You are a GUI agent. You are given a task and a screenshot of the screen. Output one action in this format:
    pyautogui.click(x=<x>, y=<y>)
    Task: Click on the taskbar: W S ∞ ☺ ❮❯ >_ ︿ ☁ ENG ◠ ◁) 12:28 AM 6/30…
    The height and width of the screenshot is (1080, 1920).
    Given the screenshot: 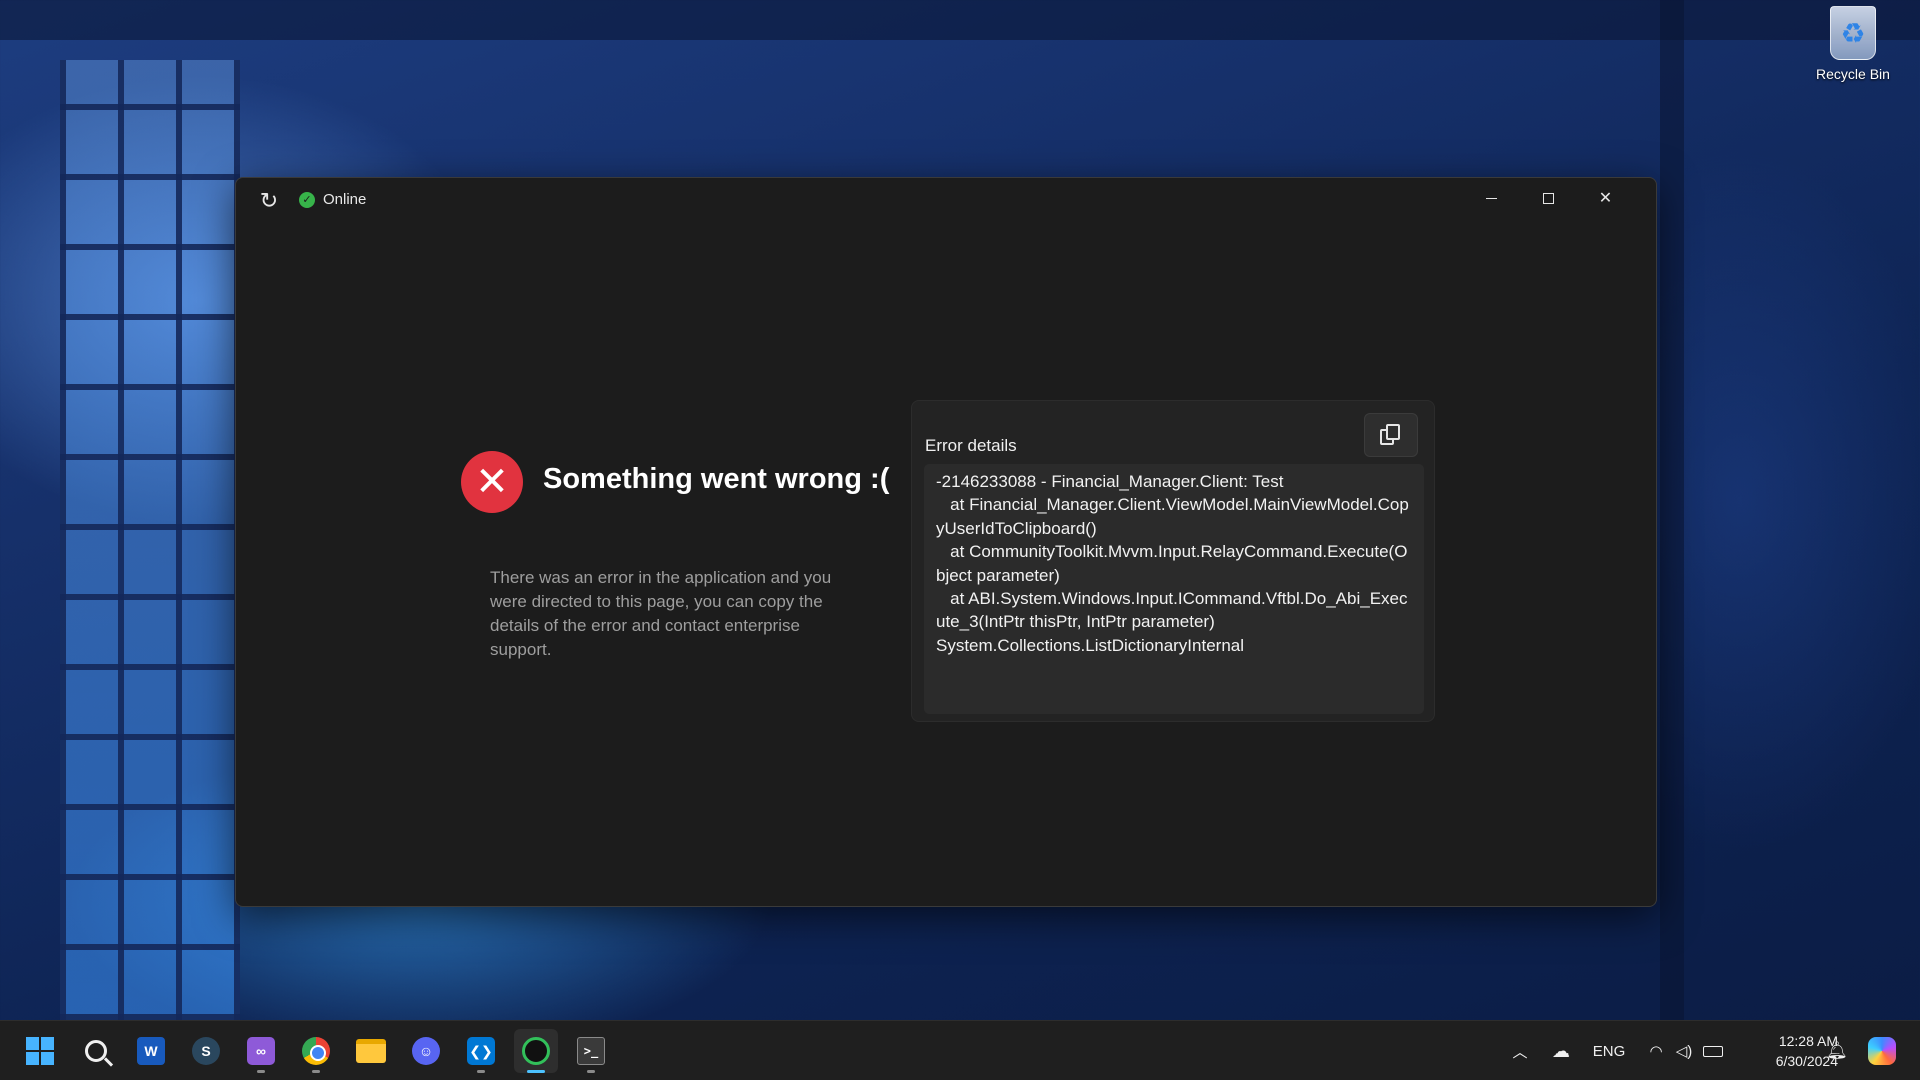 What is the action you would take?
    pyautogui.click(x=960, y=1050)
    